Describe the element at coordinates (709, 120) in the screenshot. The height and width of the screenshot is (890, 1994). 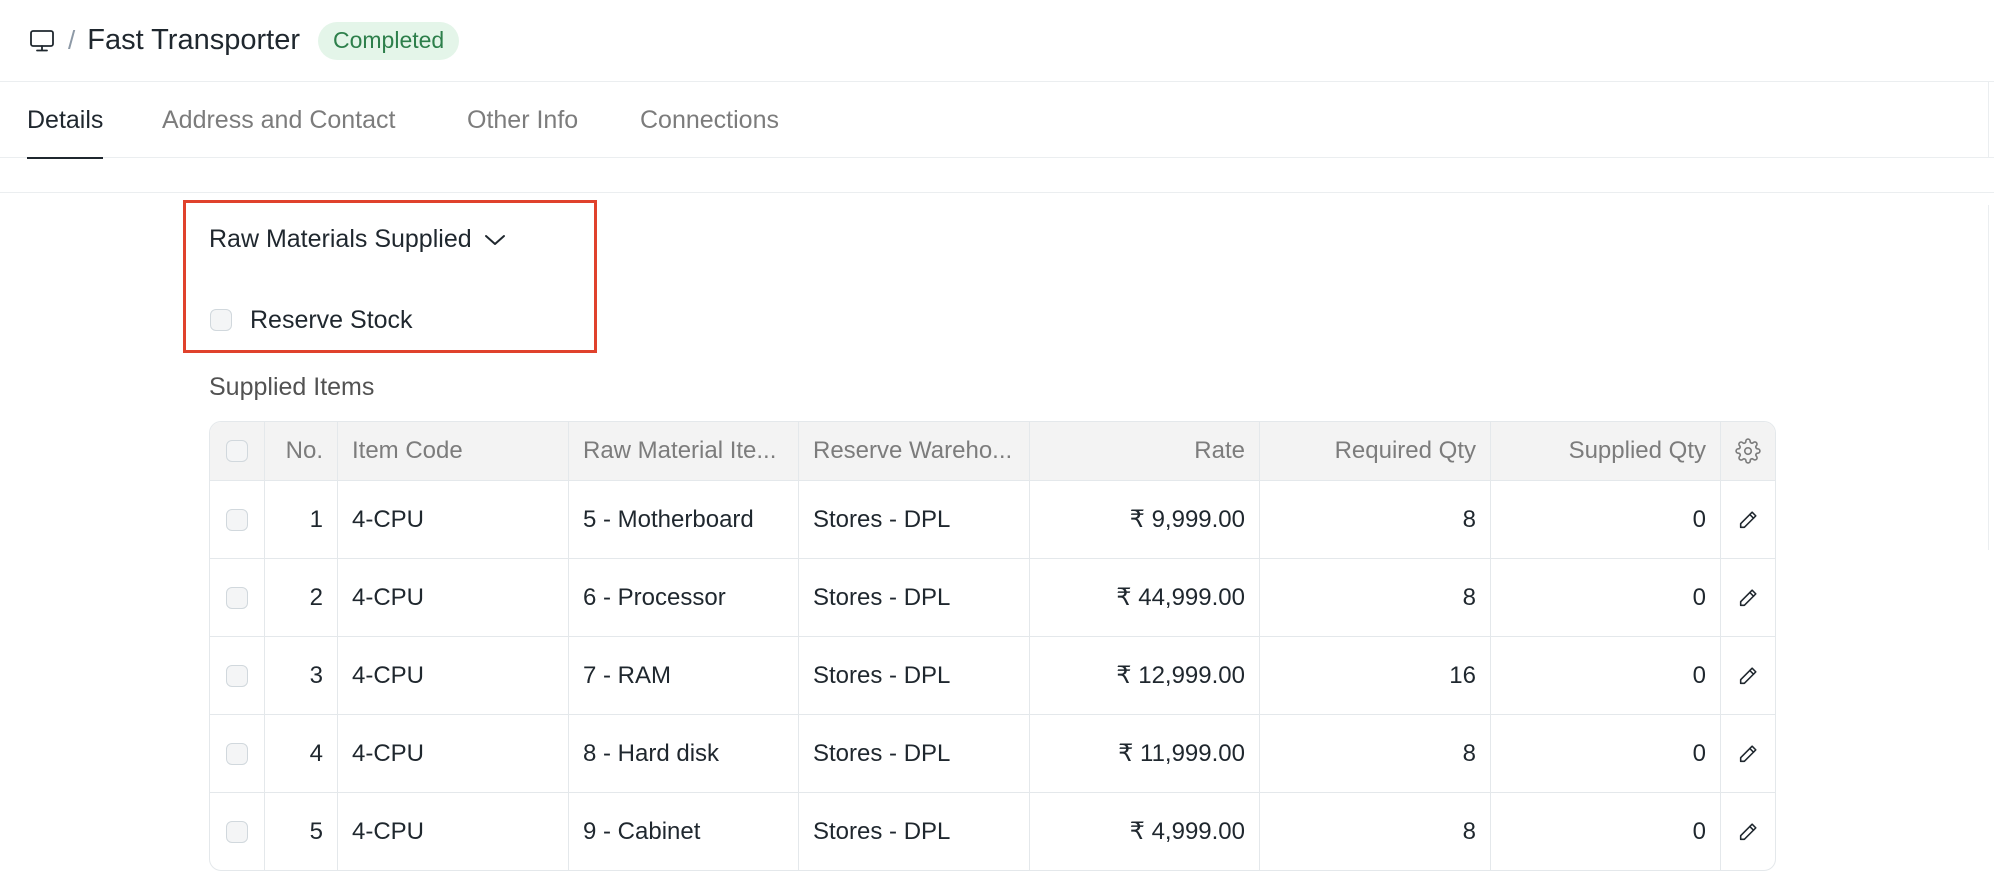
I see `tab-connections: Connections` at that location.